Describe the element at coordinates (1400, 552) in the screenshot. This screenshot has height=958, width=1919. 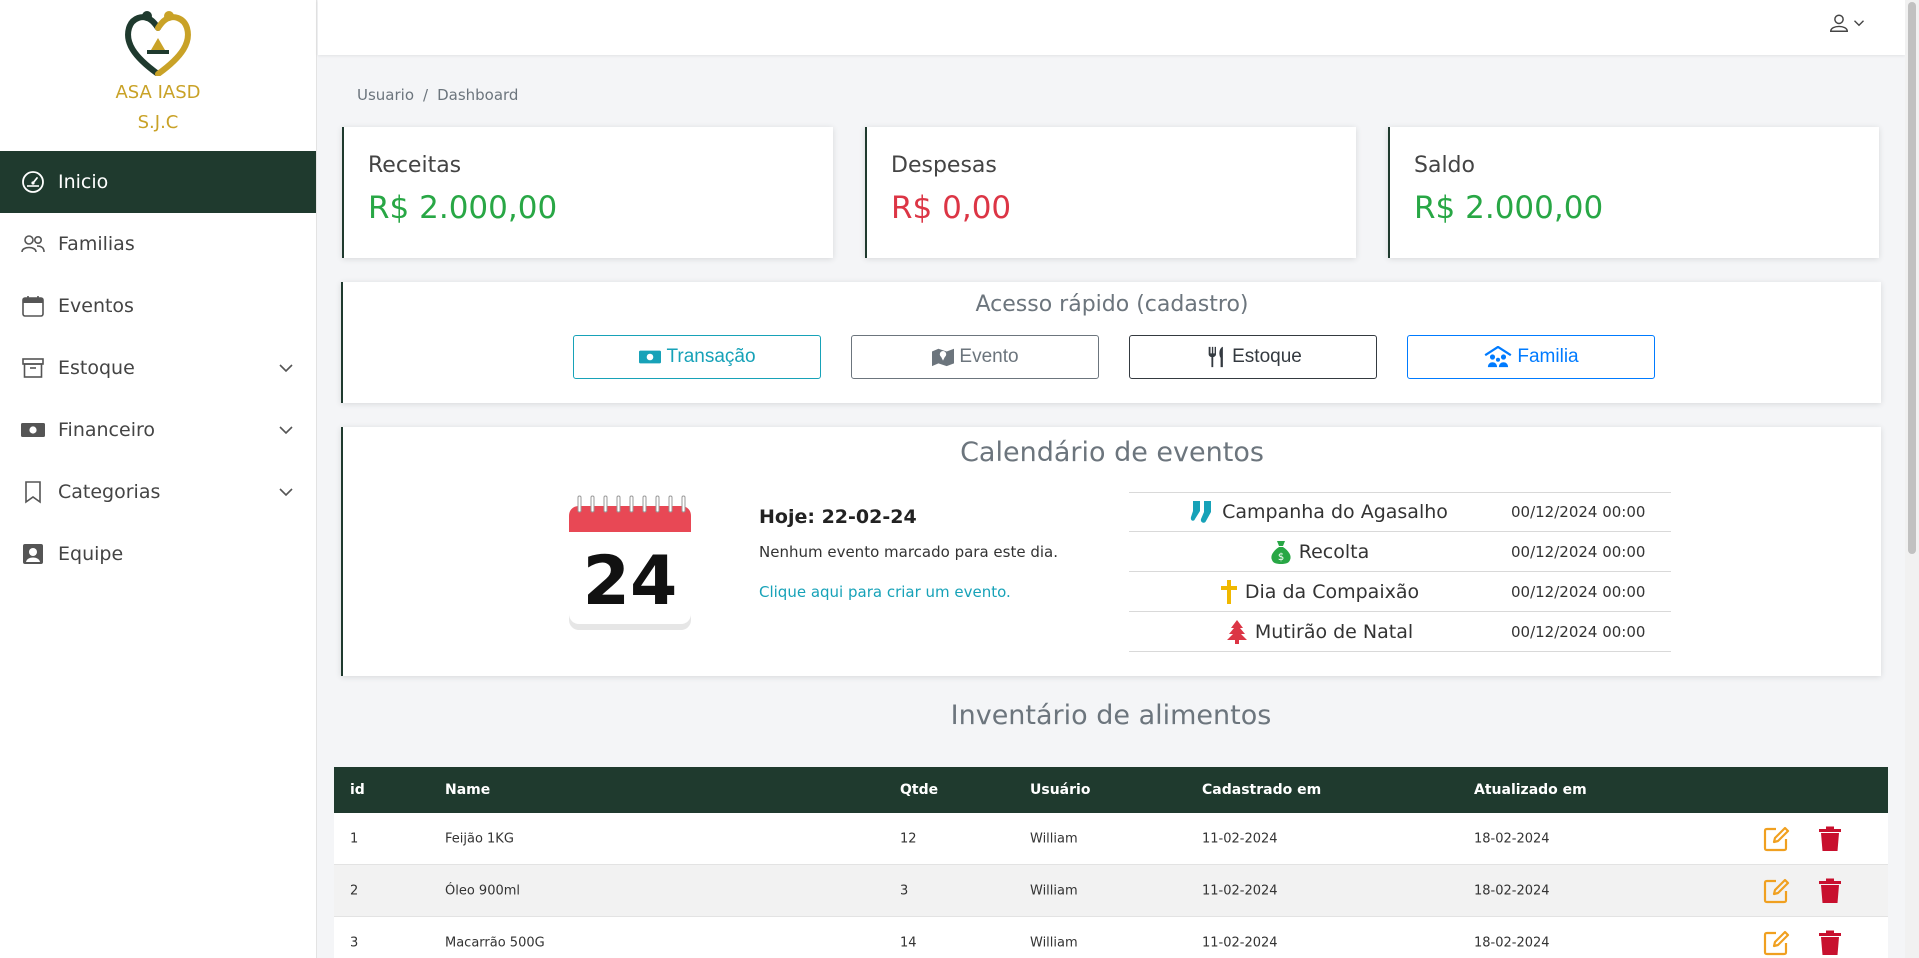
I see `event-row: $ Recolta 00/12/2024 00:00` at that location.